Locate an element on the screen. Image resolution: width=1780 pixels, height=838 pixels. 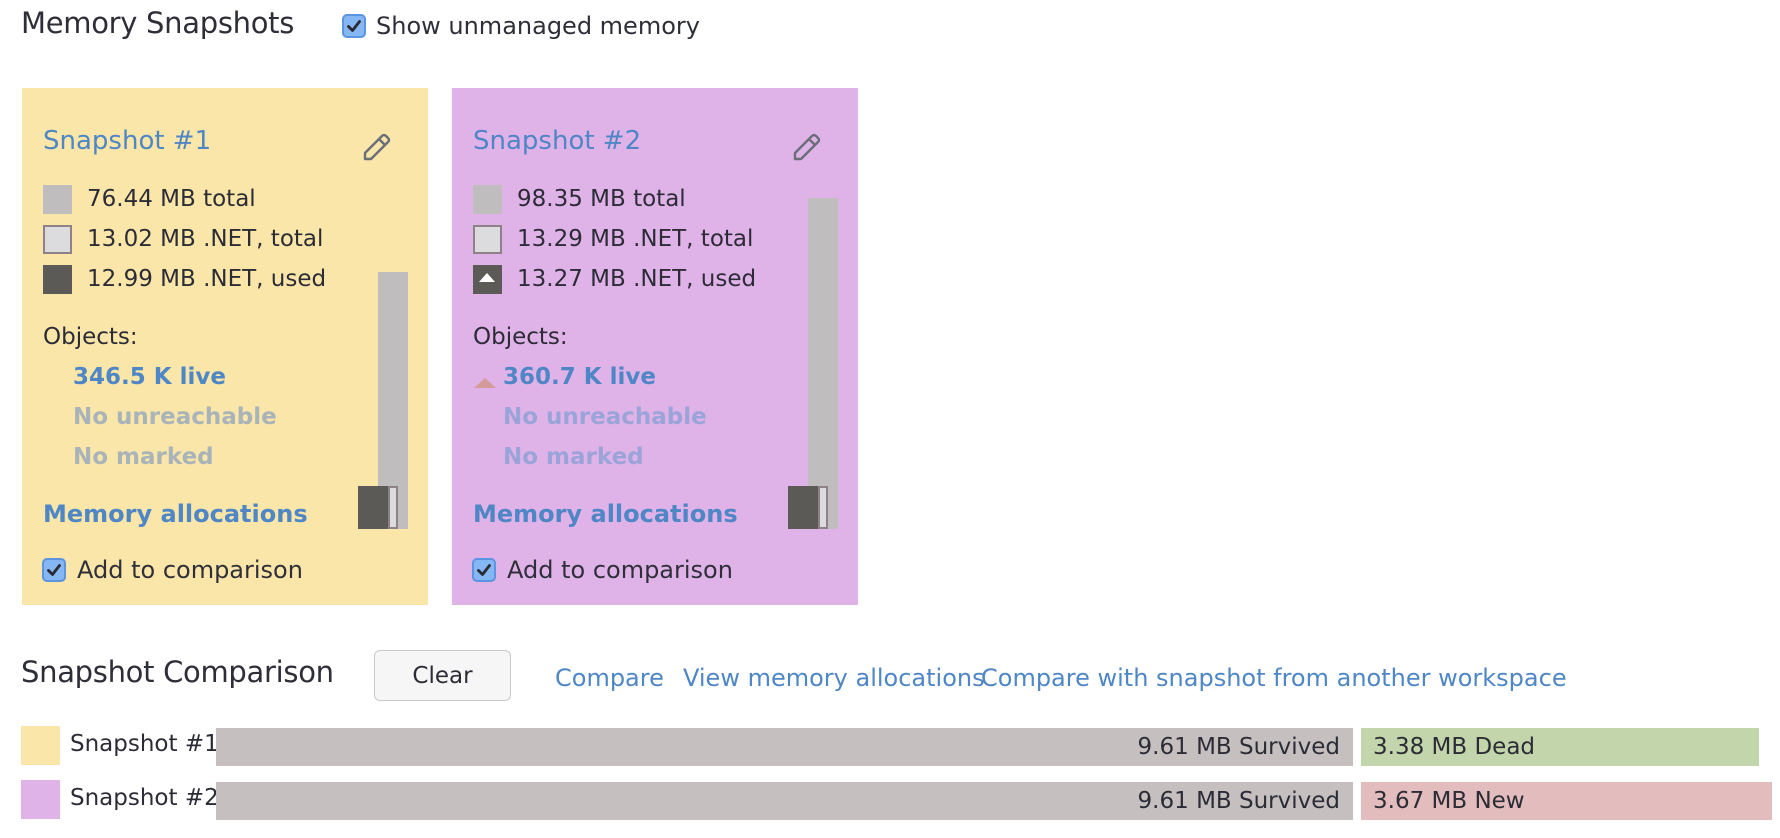
comparison-title: Snapshot Comparison is located at coordinates (177, 672).